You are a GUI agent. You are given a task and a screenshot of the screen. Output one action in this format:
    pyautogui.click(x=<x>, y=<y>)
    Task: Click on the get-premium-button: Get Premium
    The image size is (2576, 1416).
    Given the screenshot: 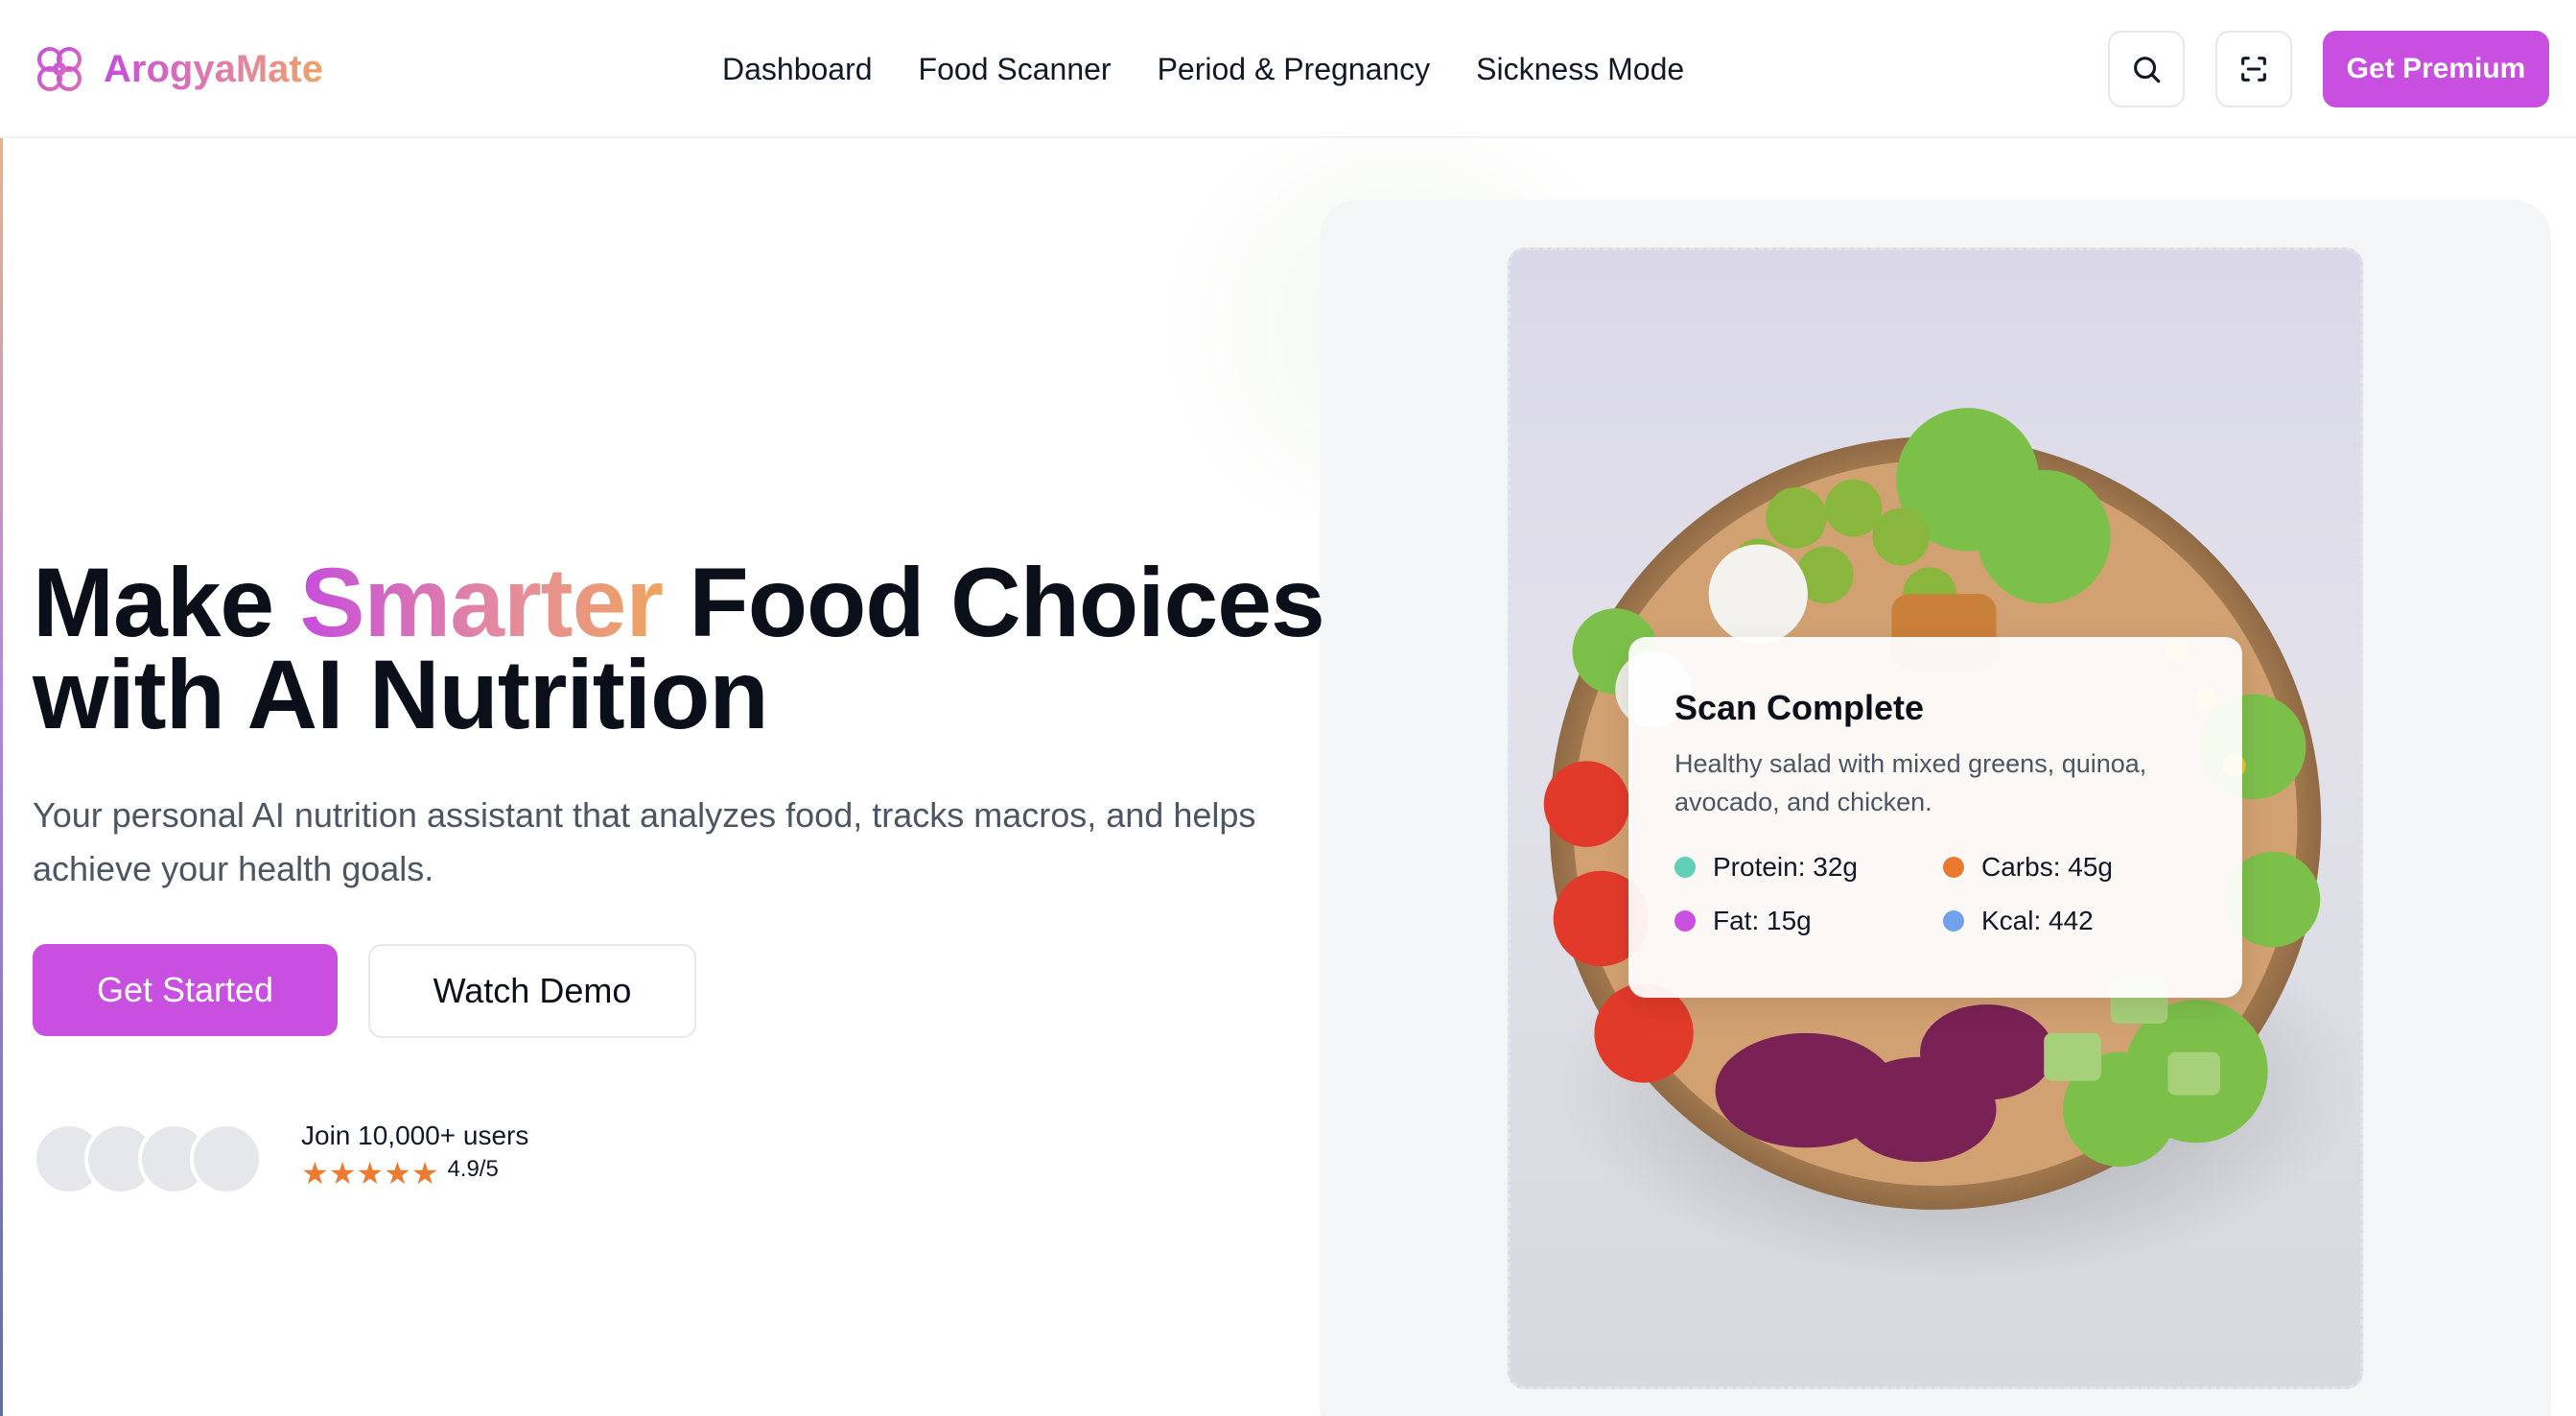 What is the action you would take?
    pyautogui.click(x=2436, y=69)
    